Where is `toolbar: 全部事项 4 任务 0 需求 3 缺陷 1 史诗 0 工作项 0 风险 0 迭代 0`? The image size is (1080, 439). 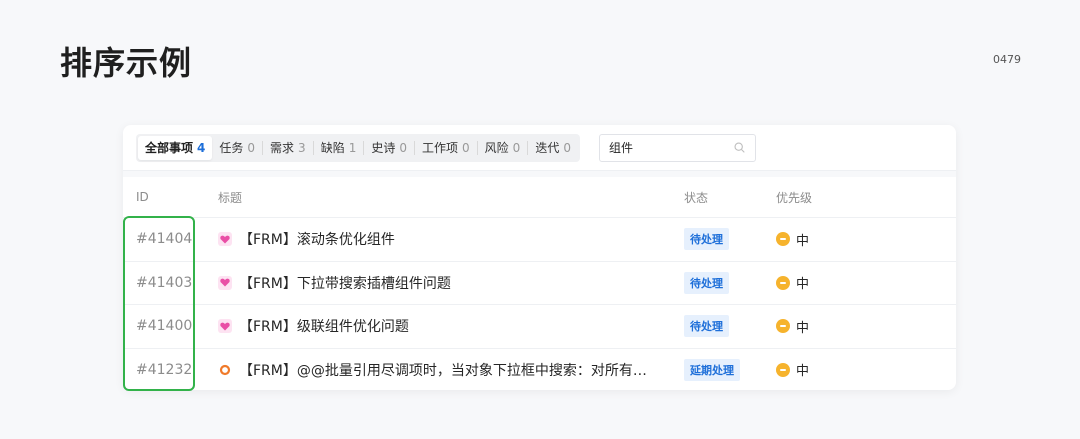
toolbar: 全部事项 4 任务 0 需求 3 缺陷 1 史诗 0 工作项 0 风险 0 迭代 0 is located at coordinates (539, 148).